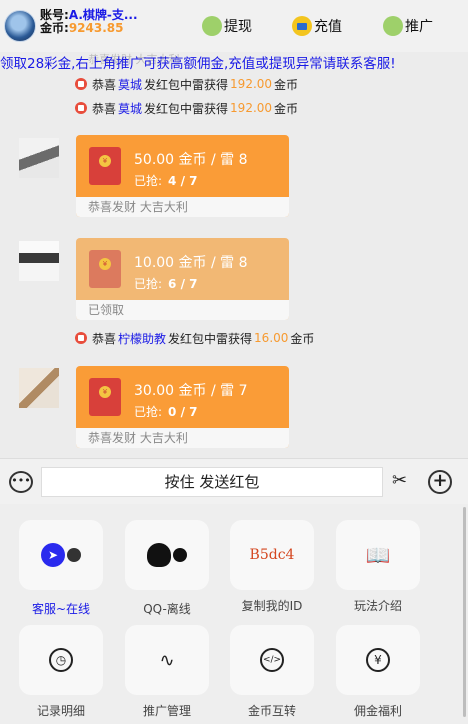 This screenshot has height=724, width=468. Describe the element at coordinates (328, 27) in the screenshot. I see `recharge-label: 充值` at that location.